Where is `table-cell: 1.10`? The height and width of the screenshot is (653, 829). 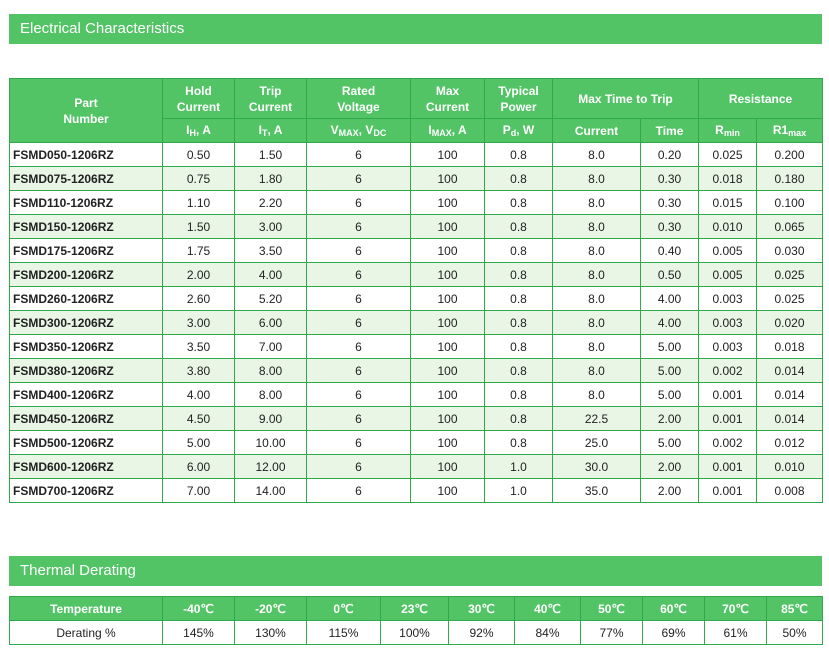
table-cell: 1.10 is located at coordinates (198, 202).